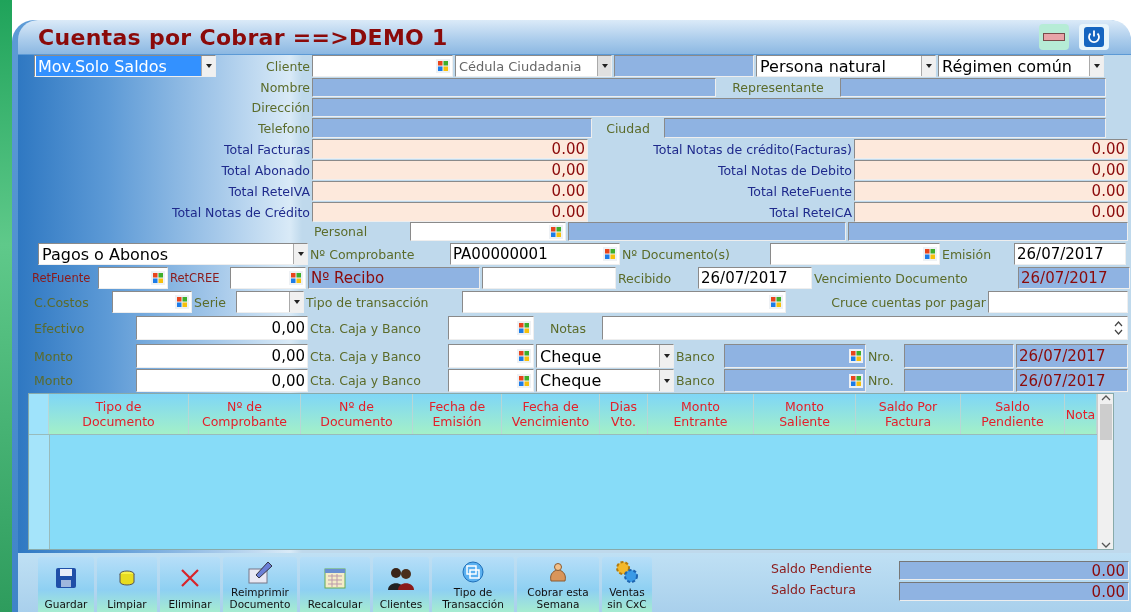 The image size is (1131, 612). What do you see at coordinates (266, 149) in the screenshot?
I see `total-label: Total Facturas` at bounding box center [266, 149].